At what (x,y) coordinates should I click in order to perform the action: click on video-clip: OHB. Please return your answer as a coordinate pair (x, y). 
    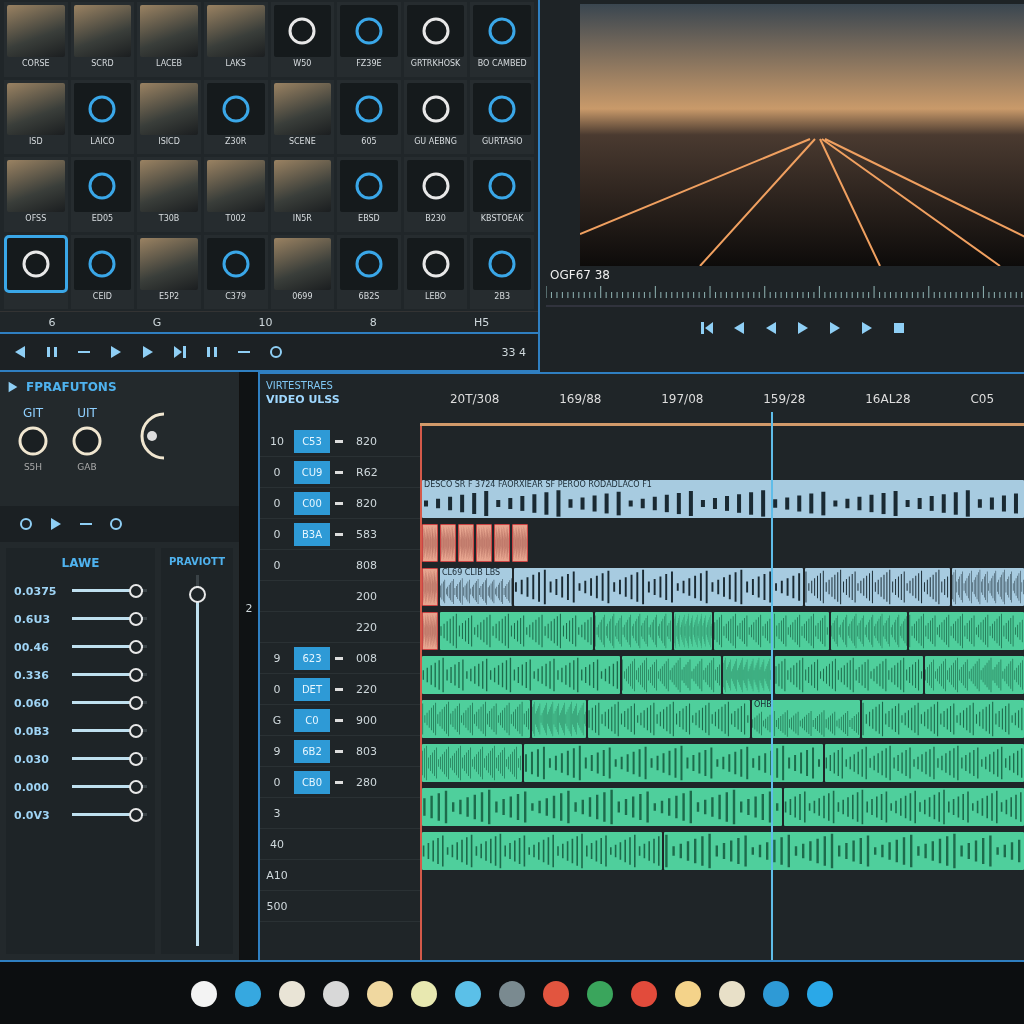
    Looking at the image, I should click on (806, 719).